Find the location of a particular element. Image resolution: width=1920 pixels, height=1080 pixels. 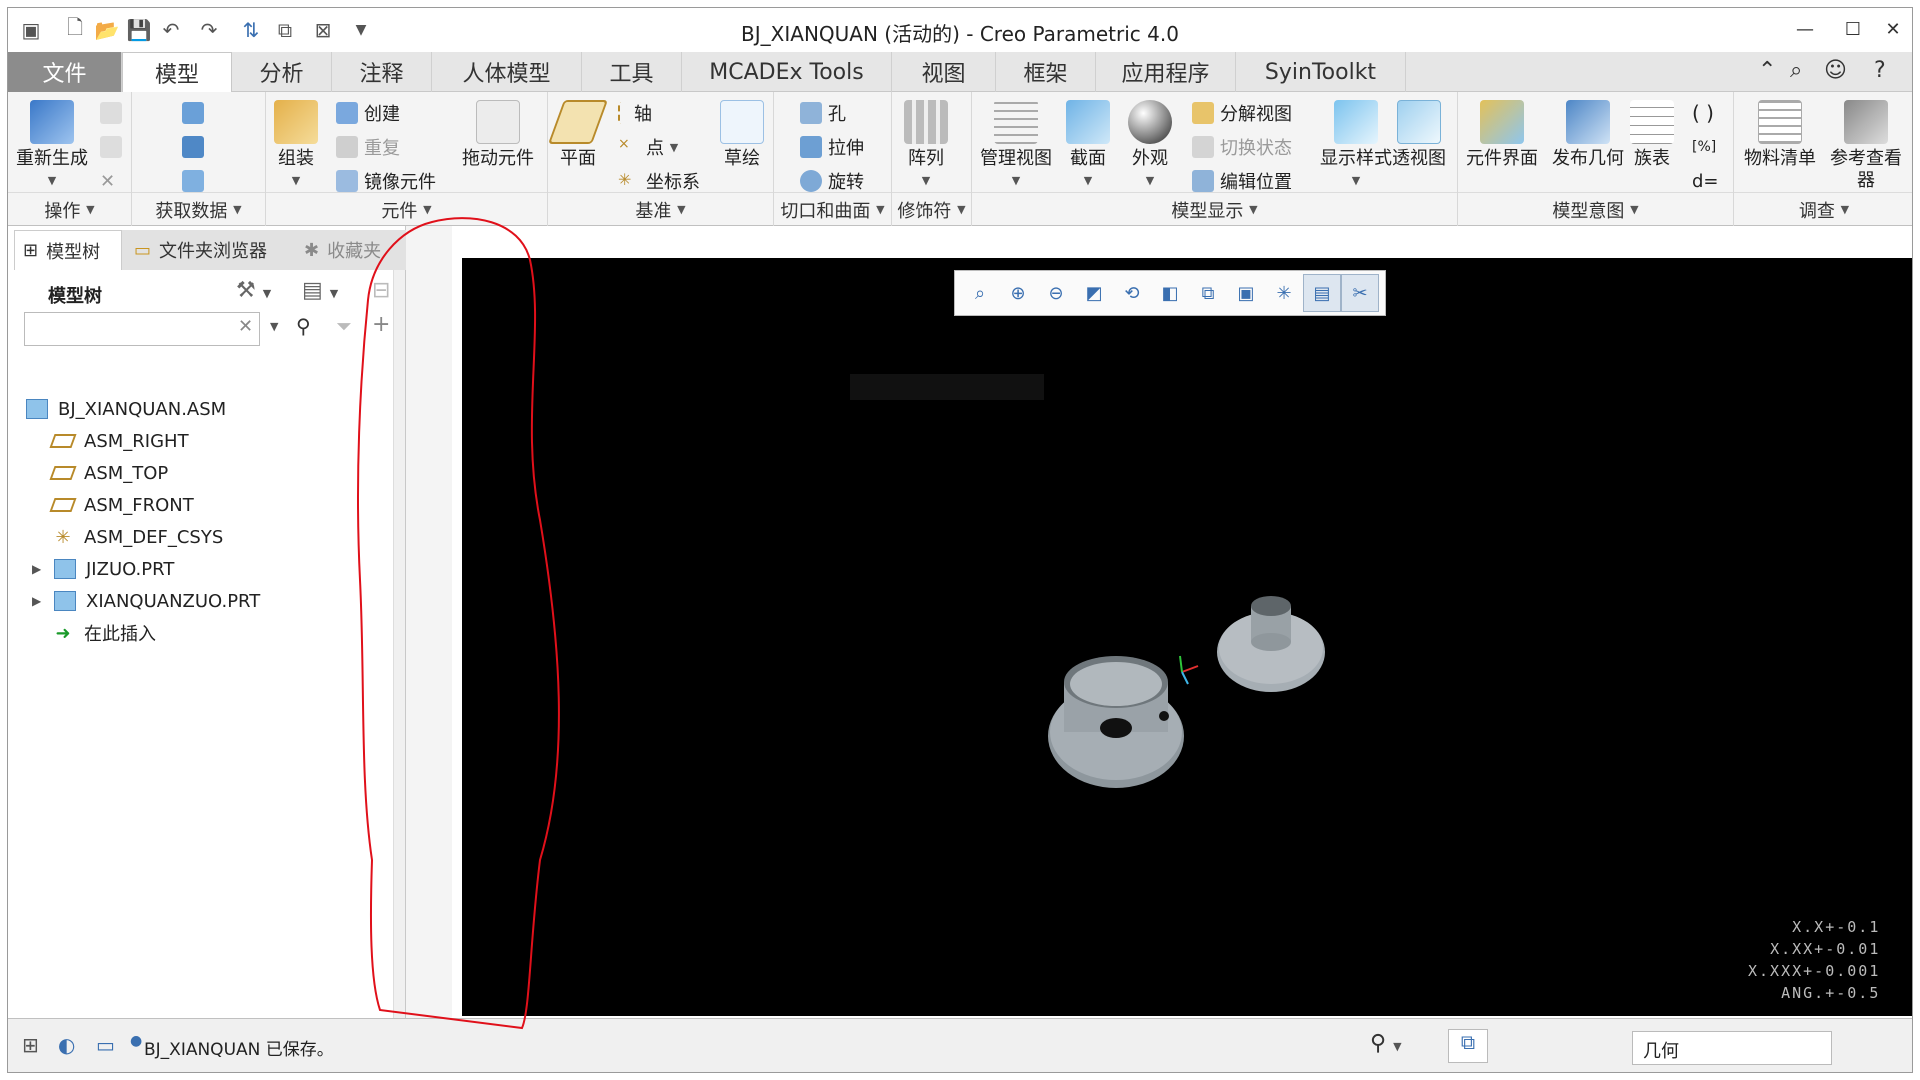

section-button: 截面 ▼ is located at coordinates (1088, 146).